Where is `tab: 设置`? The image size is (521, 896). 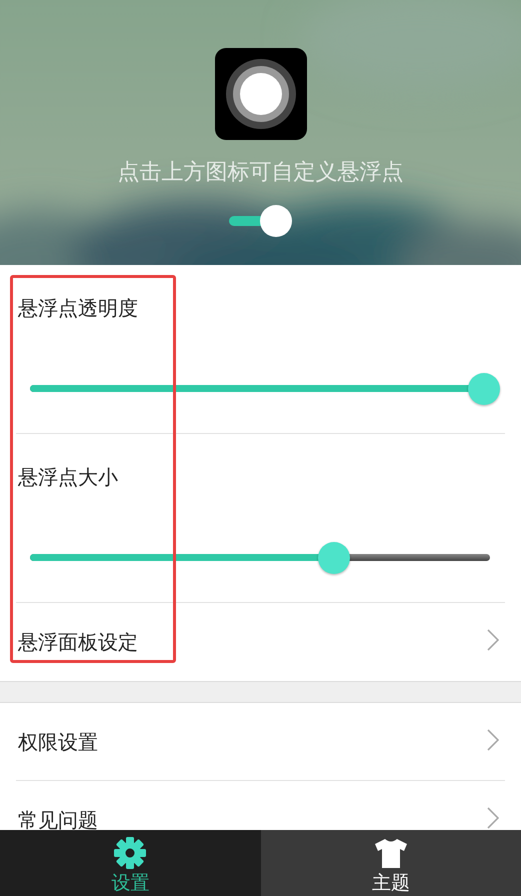
tab: 设置 is located at coordinates (130, 863).